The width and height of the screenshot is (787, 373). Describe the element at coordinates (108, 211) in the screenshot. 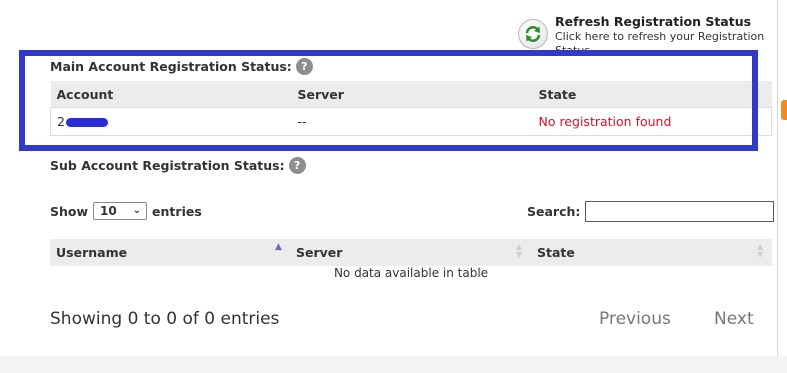

I see `entries-per-page-value: 10` at that location.